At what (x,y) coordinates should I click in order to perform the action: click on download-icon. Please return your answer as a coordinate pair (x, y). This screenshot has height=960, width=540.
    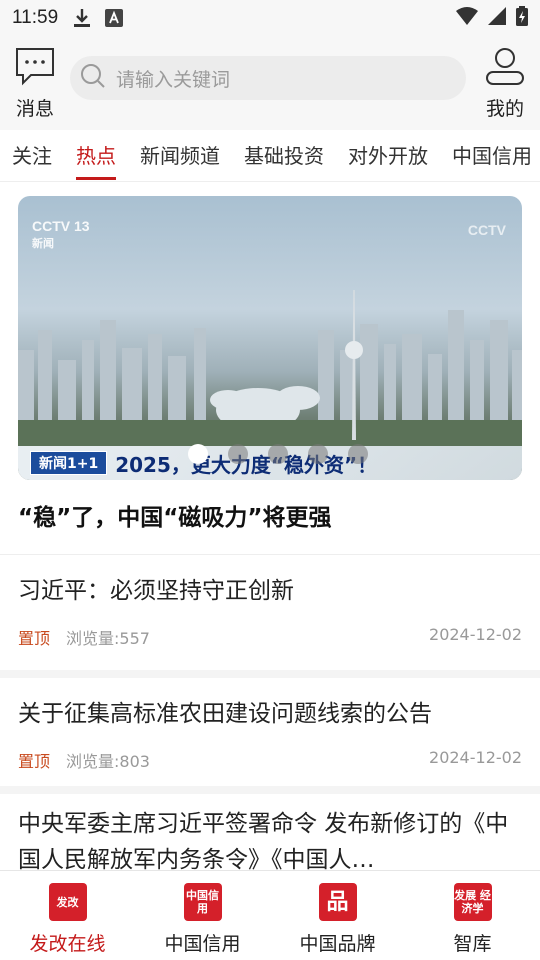
    Looking at the image, I should click on (82, 18).